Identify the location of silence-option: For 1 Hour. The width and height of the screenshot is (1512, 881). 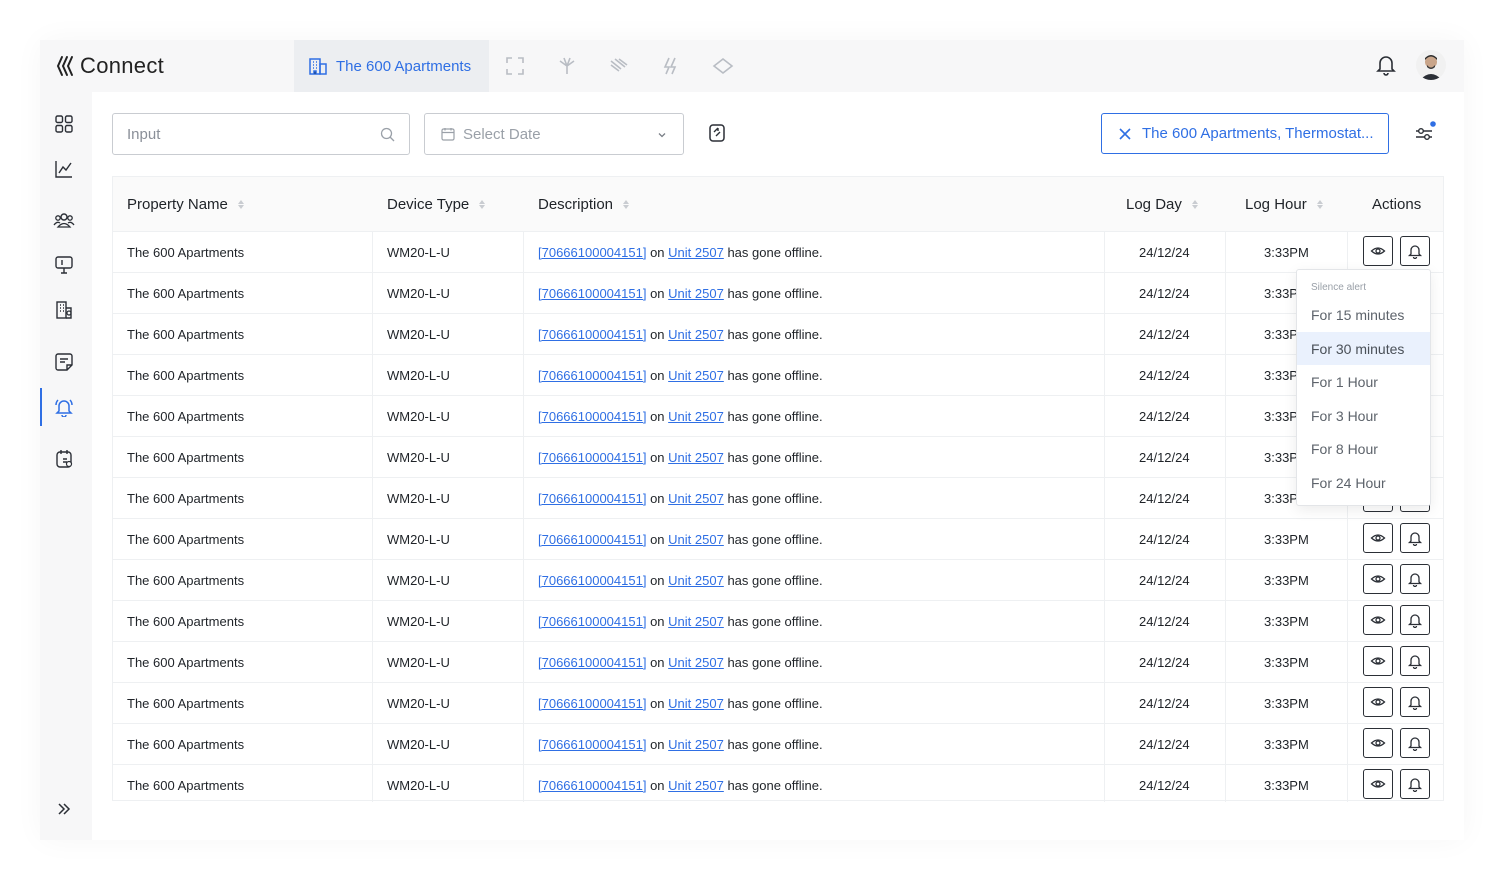
(1363, 381).